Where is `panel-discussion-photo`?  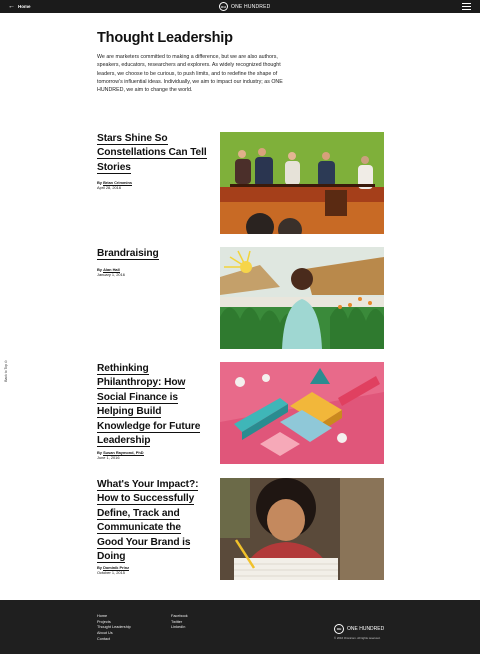 panel-discussion-photo is located at coordinates (302, 183).